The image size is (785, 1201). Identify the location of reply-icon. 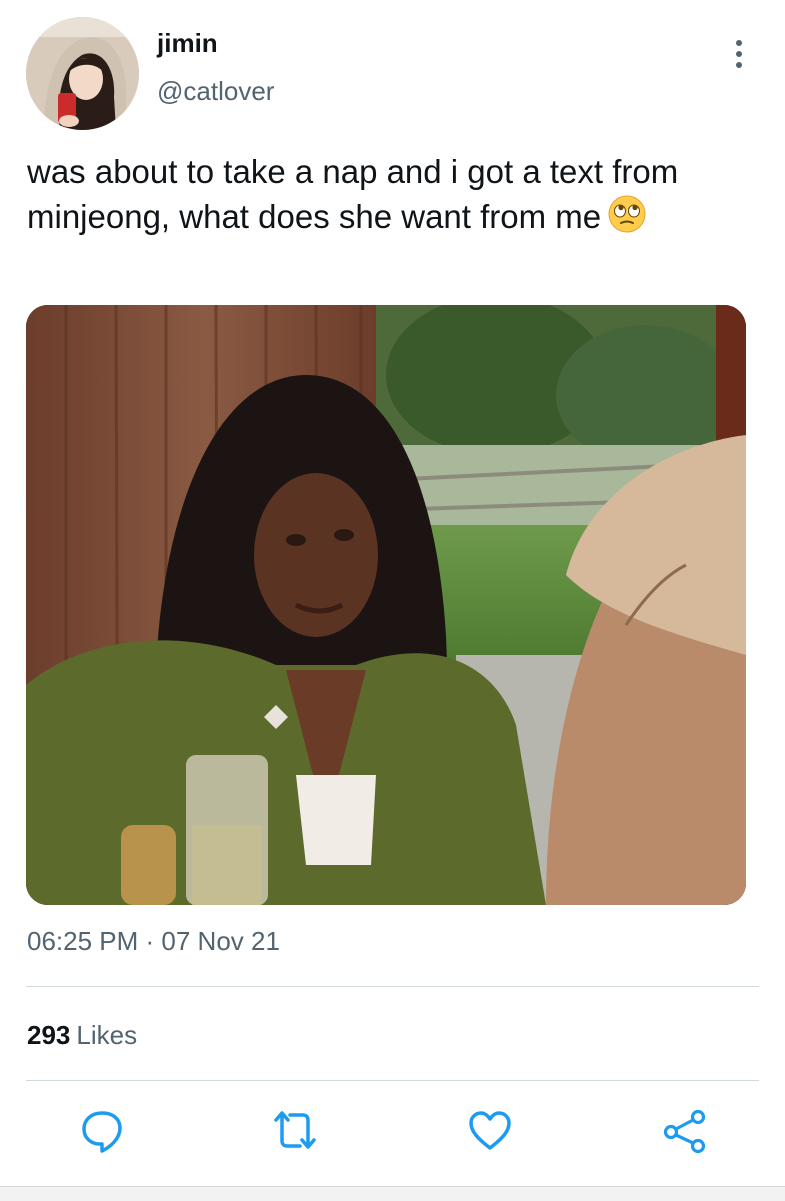
(102, 1132).